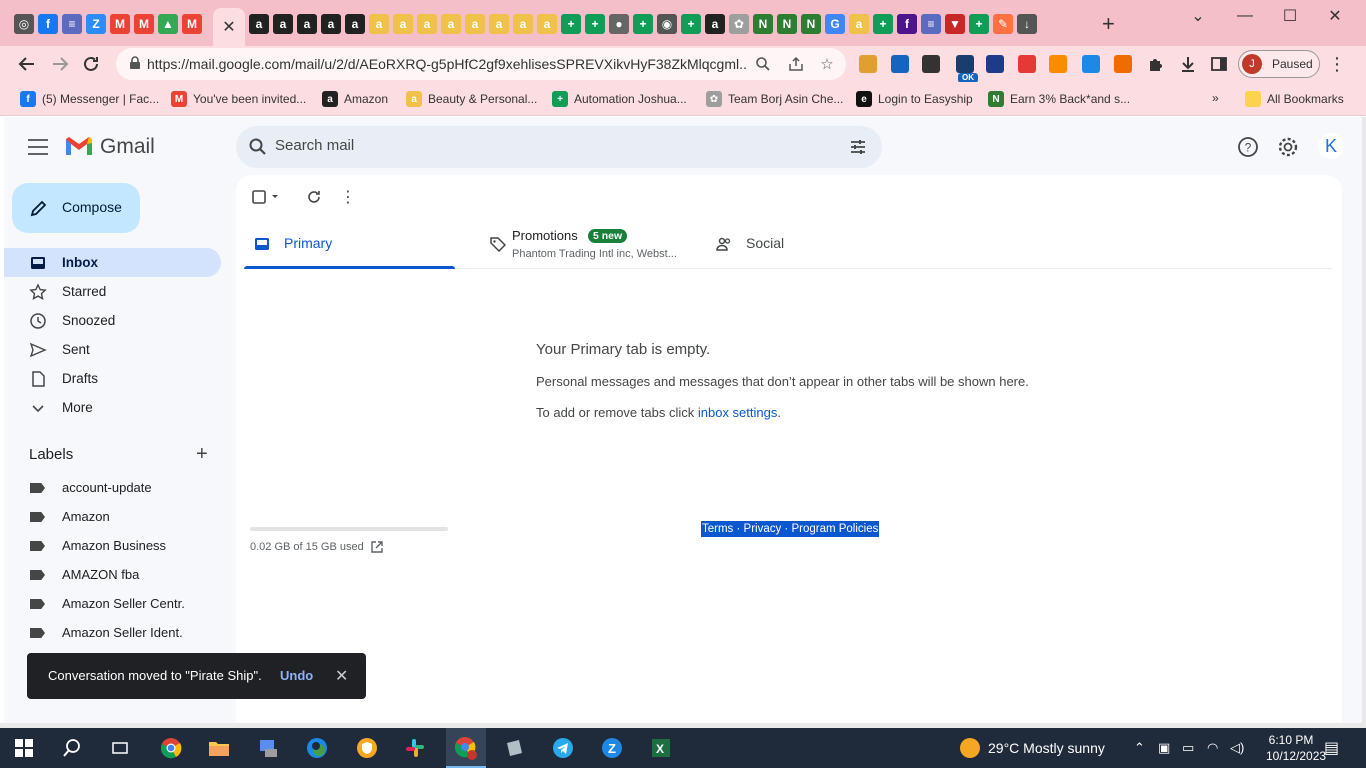 The width and height of the screenshot is (1366, 768). I want to click on search-icon, so click(258, 147).